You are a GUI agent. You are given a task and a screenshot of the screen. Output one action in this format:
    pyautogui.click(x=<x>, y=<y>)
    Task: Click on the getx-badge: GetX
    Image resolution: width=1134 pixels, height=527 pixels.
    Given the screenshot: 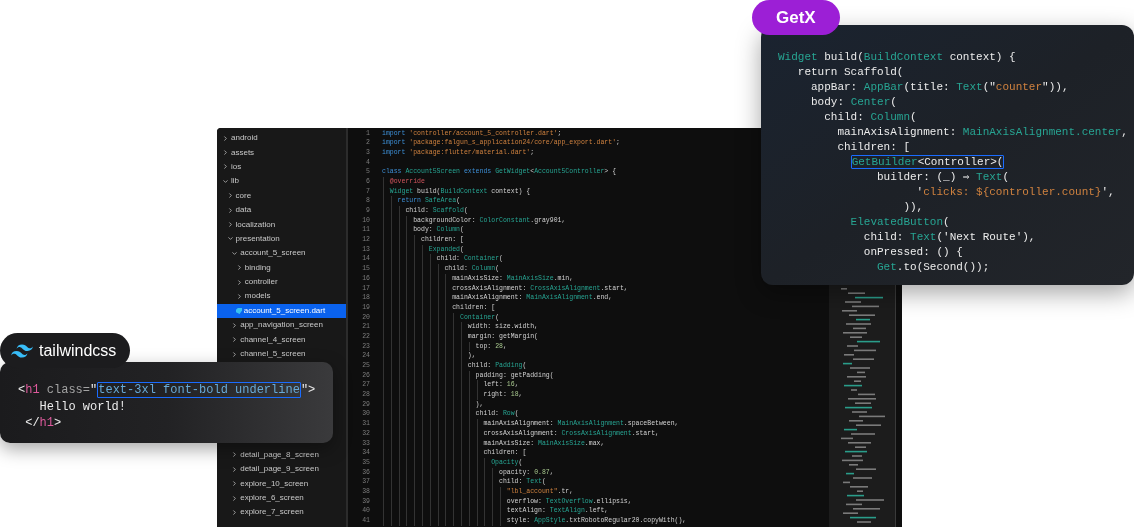 What is the action you would take?
    pyautogui.click(x=796, y=17)
    